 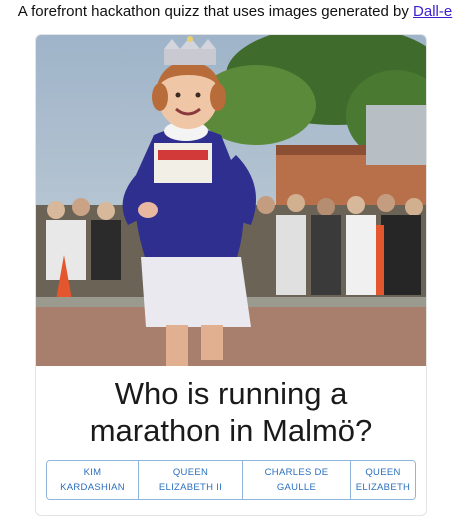 I want to click on answer-button-queen-elizabeth-ii: QUEEN ELIZABETH II, so click(x=191, y=480).